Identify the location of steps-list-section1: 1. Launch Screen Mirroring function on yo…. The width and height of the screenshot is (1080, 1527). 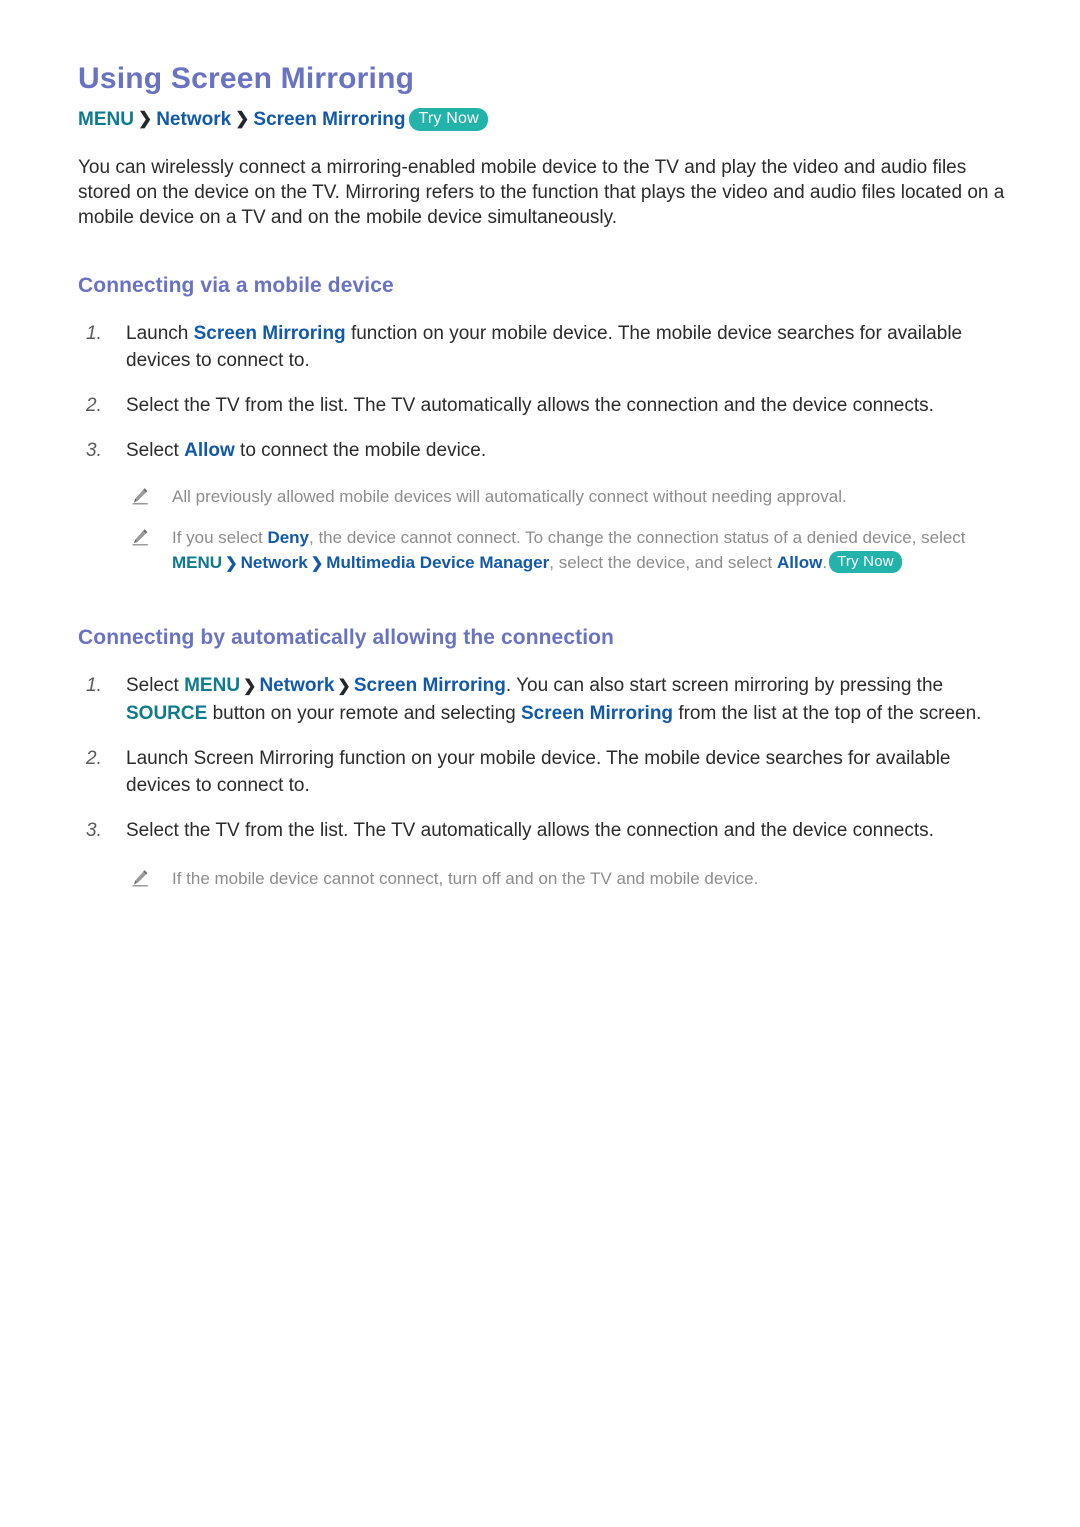
(546, 392).